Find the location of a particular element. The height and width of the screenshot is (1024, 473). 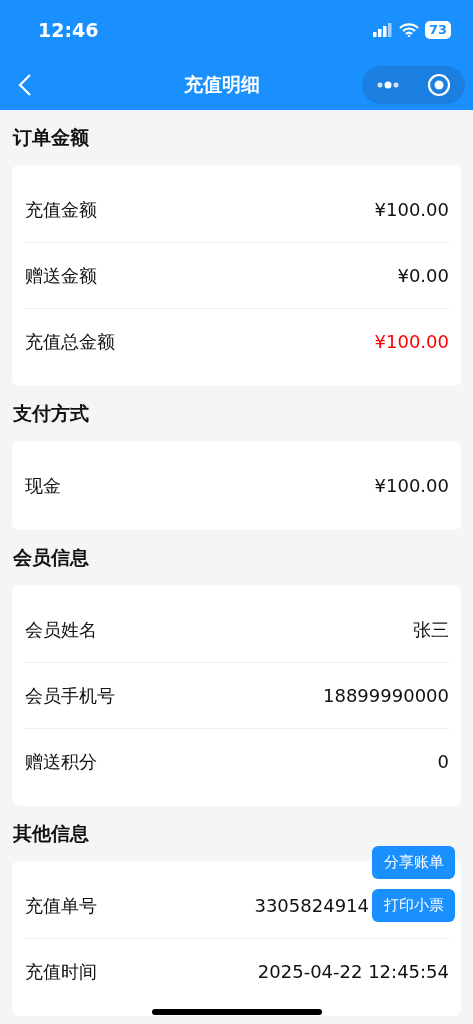

status-time: 12:46 is located at coordinates (68, 30).